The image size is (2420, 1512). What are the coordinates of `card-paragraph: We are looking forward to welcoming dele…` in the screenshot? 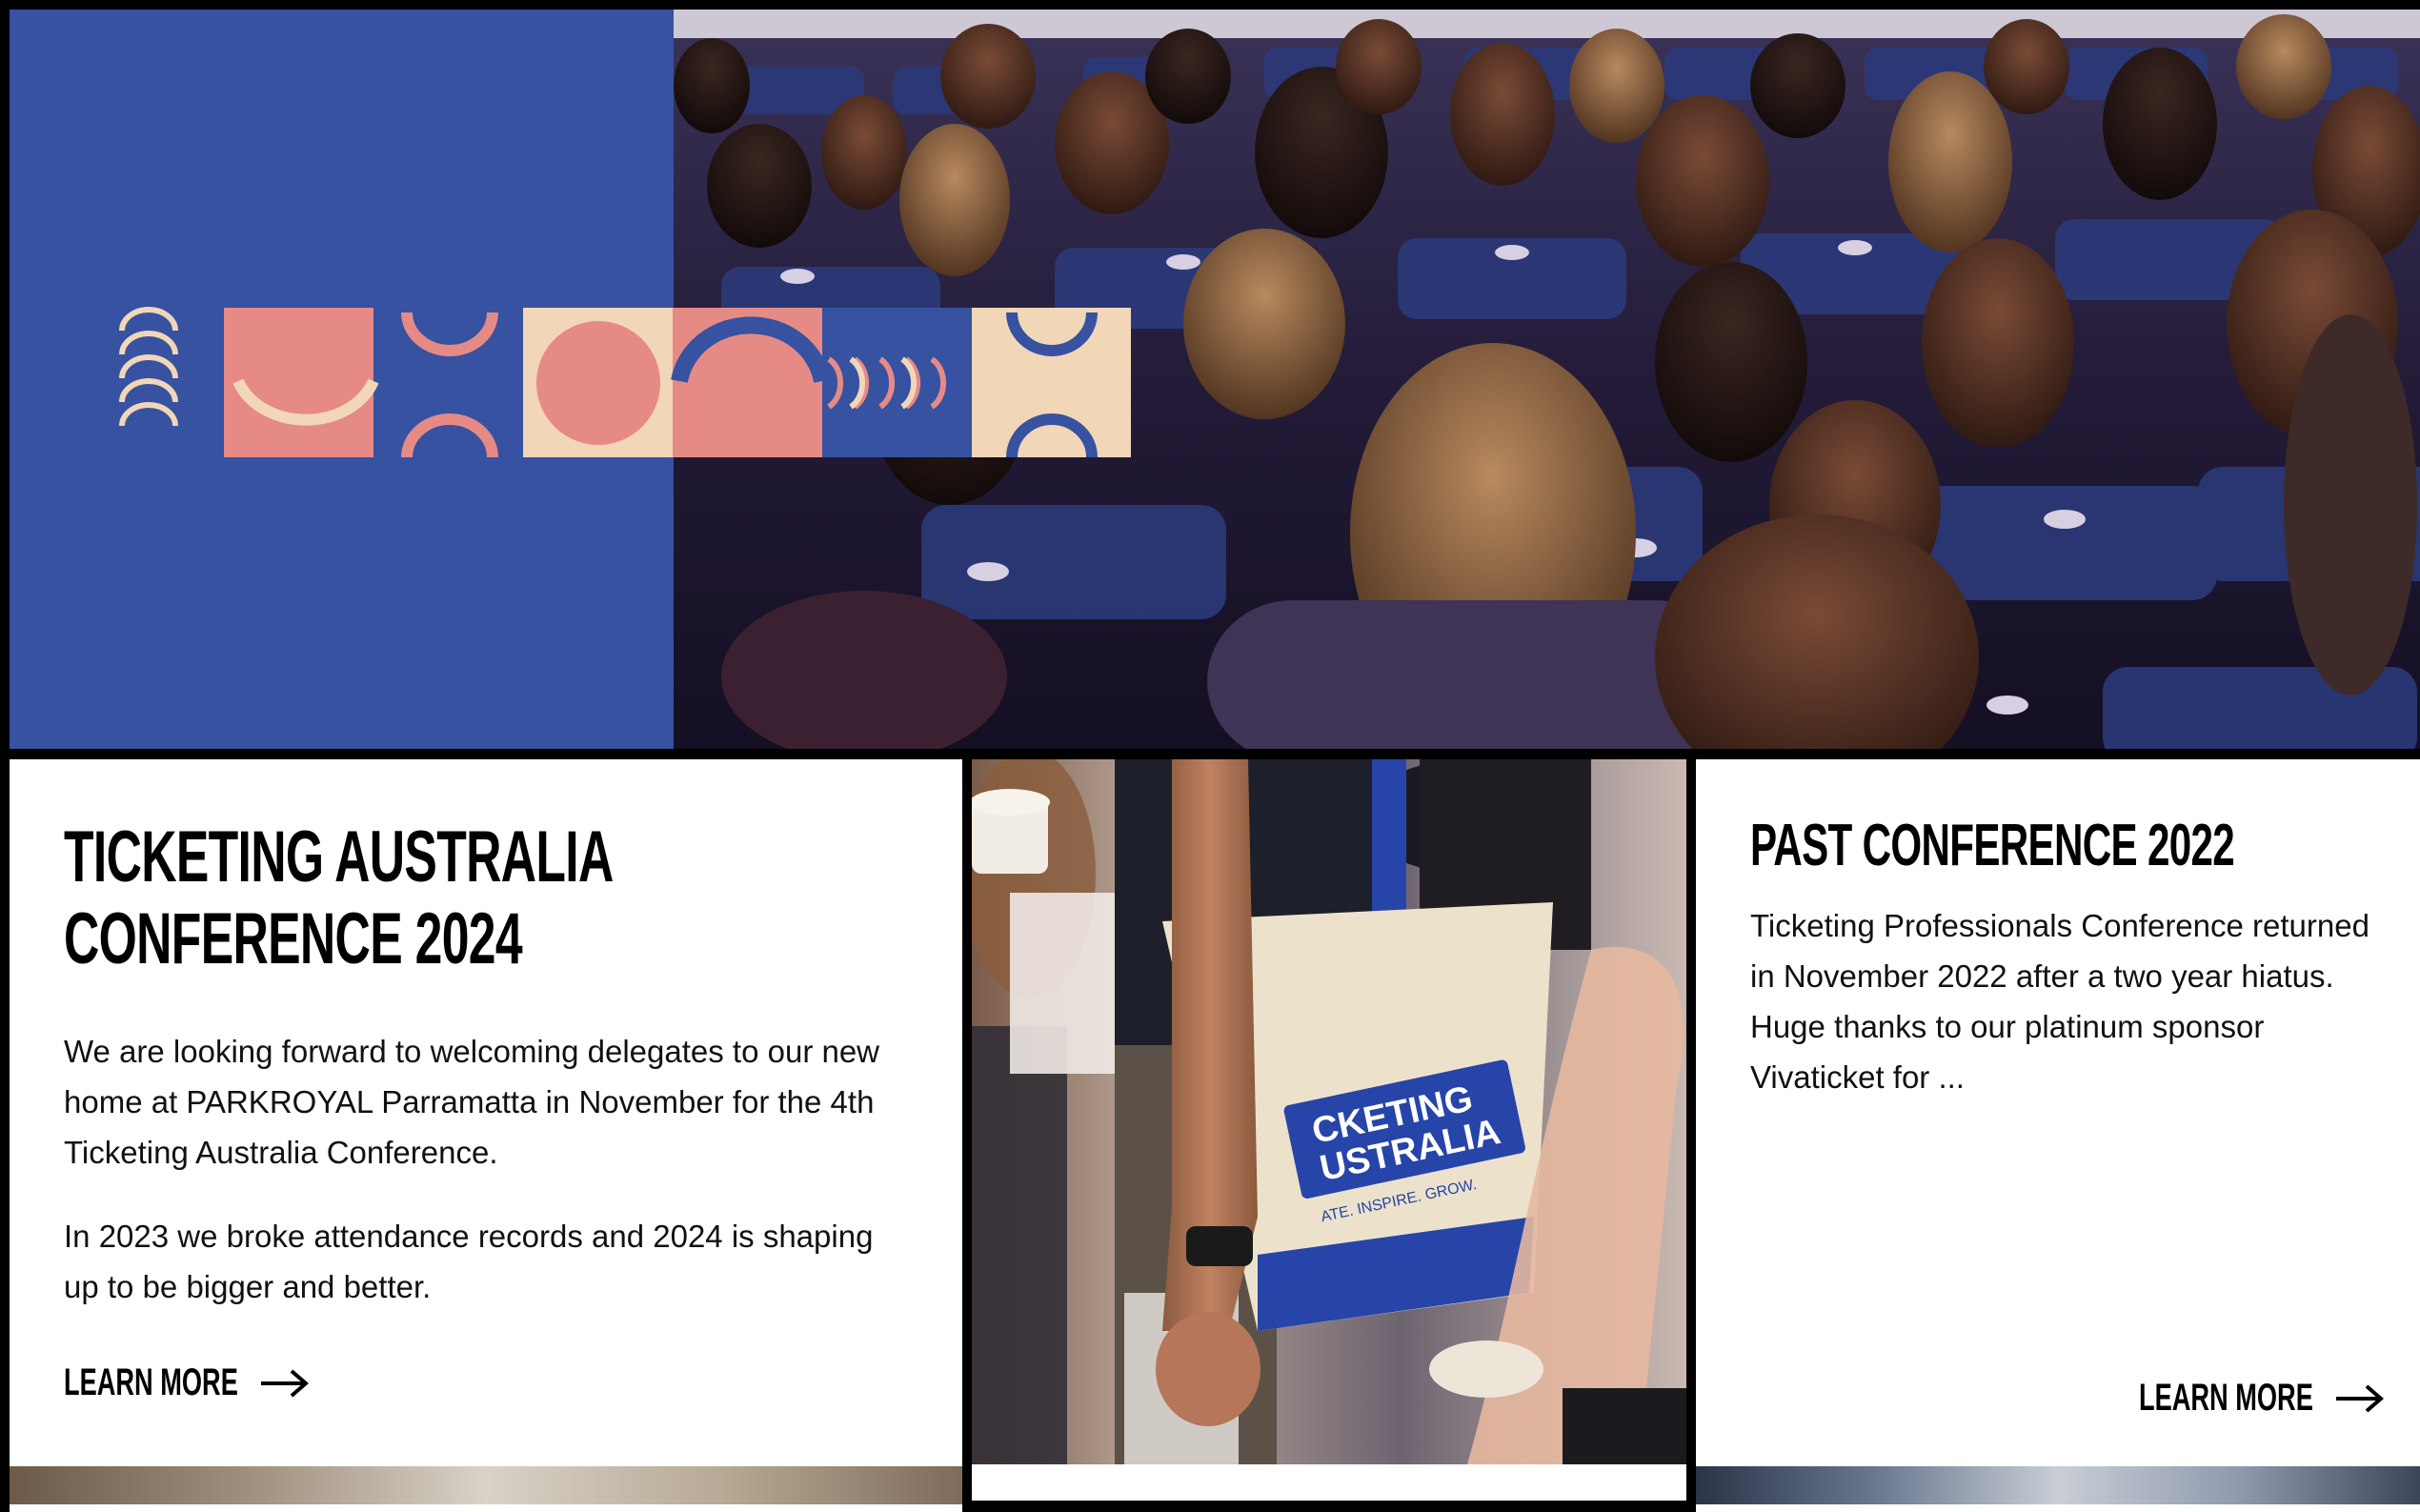 It's located at (472, 1102).